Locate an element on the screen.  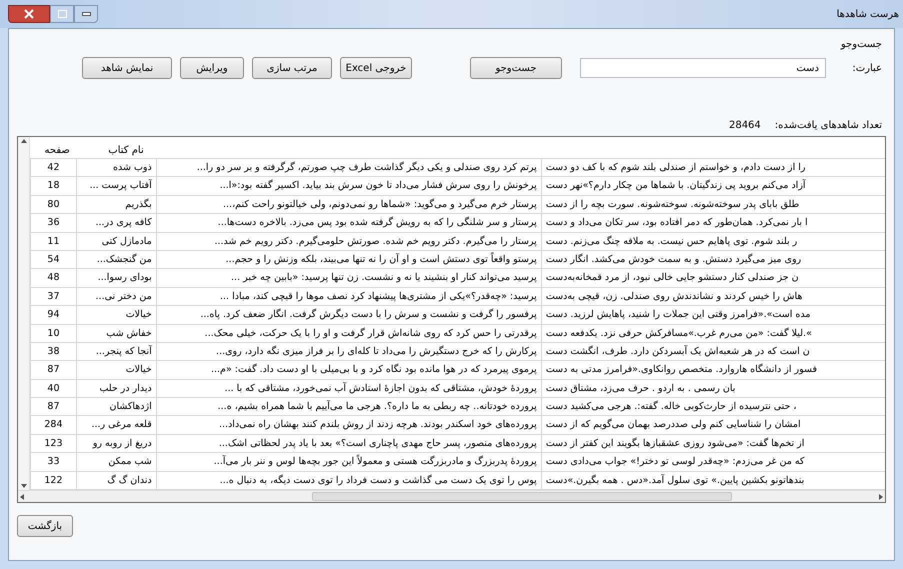
context-cell: ، حتی نترسیده از حارث‌کوبی خاله. گفته:. هرجی می‌کشید دست is located at coordinates (712, 407).